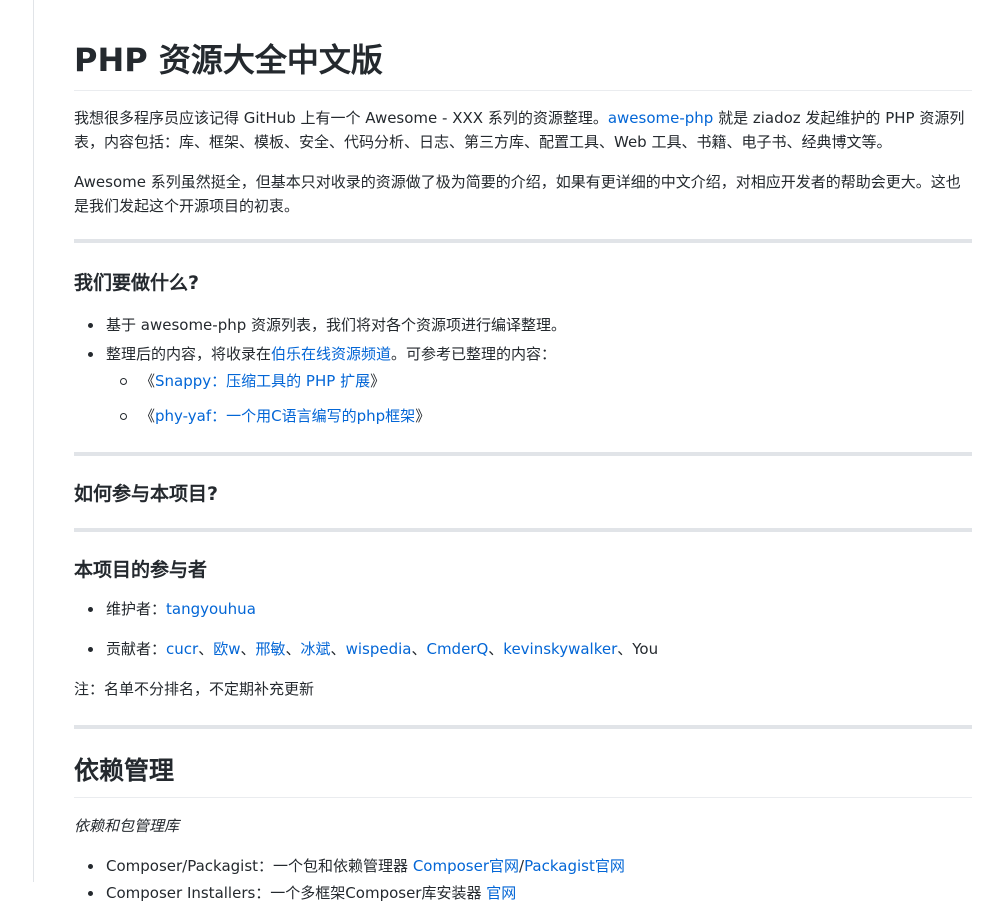 This screenshot has height=905, width=999. Describe the element at coordinates (523, 325) in the screenshot. I see `list-item: 基于 awesome-php 资源列表，我们将对各个资源项进行编译整理。` at that location.